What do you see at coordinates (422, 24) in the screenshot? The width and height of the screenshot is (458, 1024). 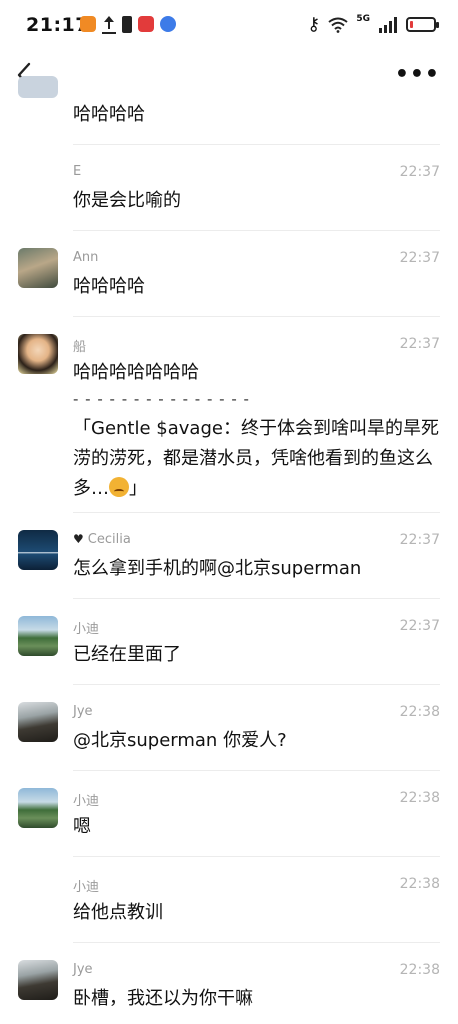 I see `battery-icon` at bounding box center [422, 24].